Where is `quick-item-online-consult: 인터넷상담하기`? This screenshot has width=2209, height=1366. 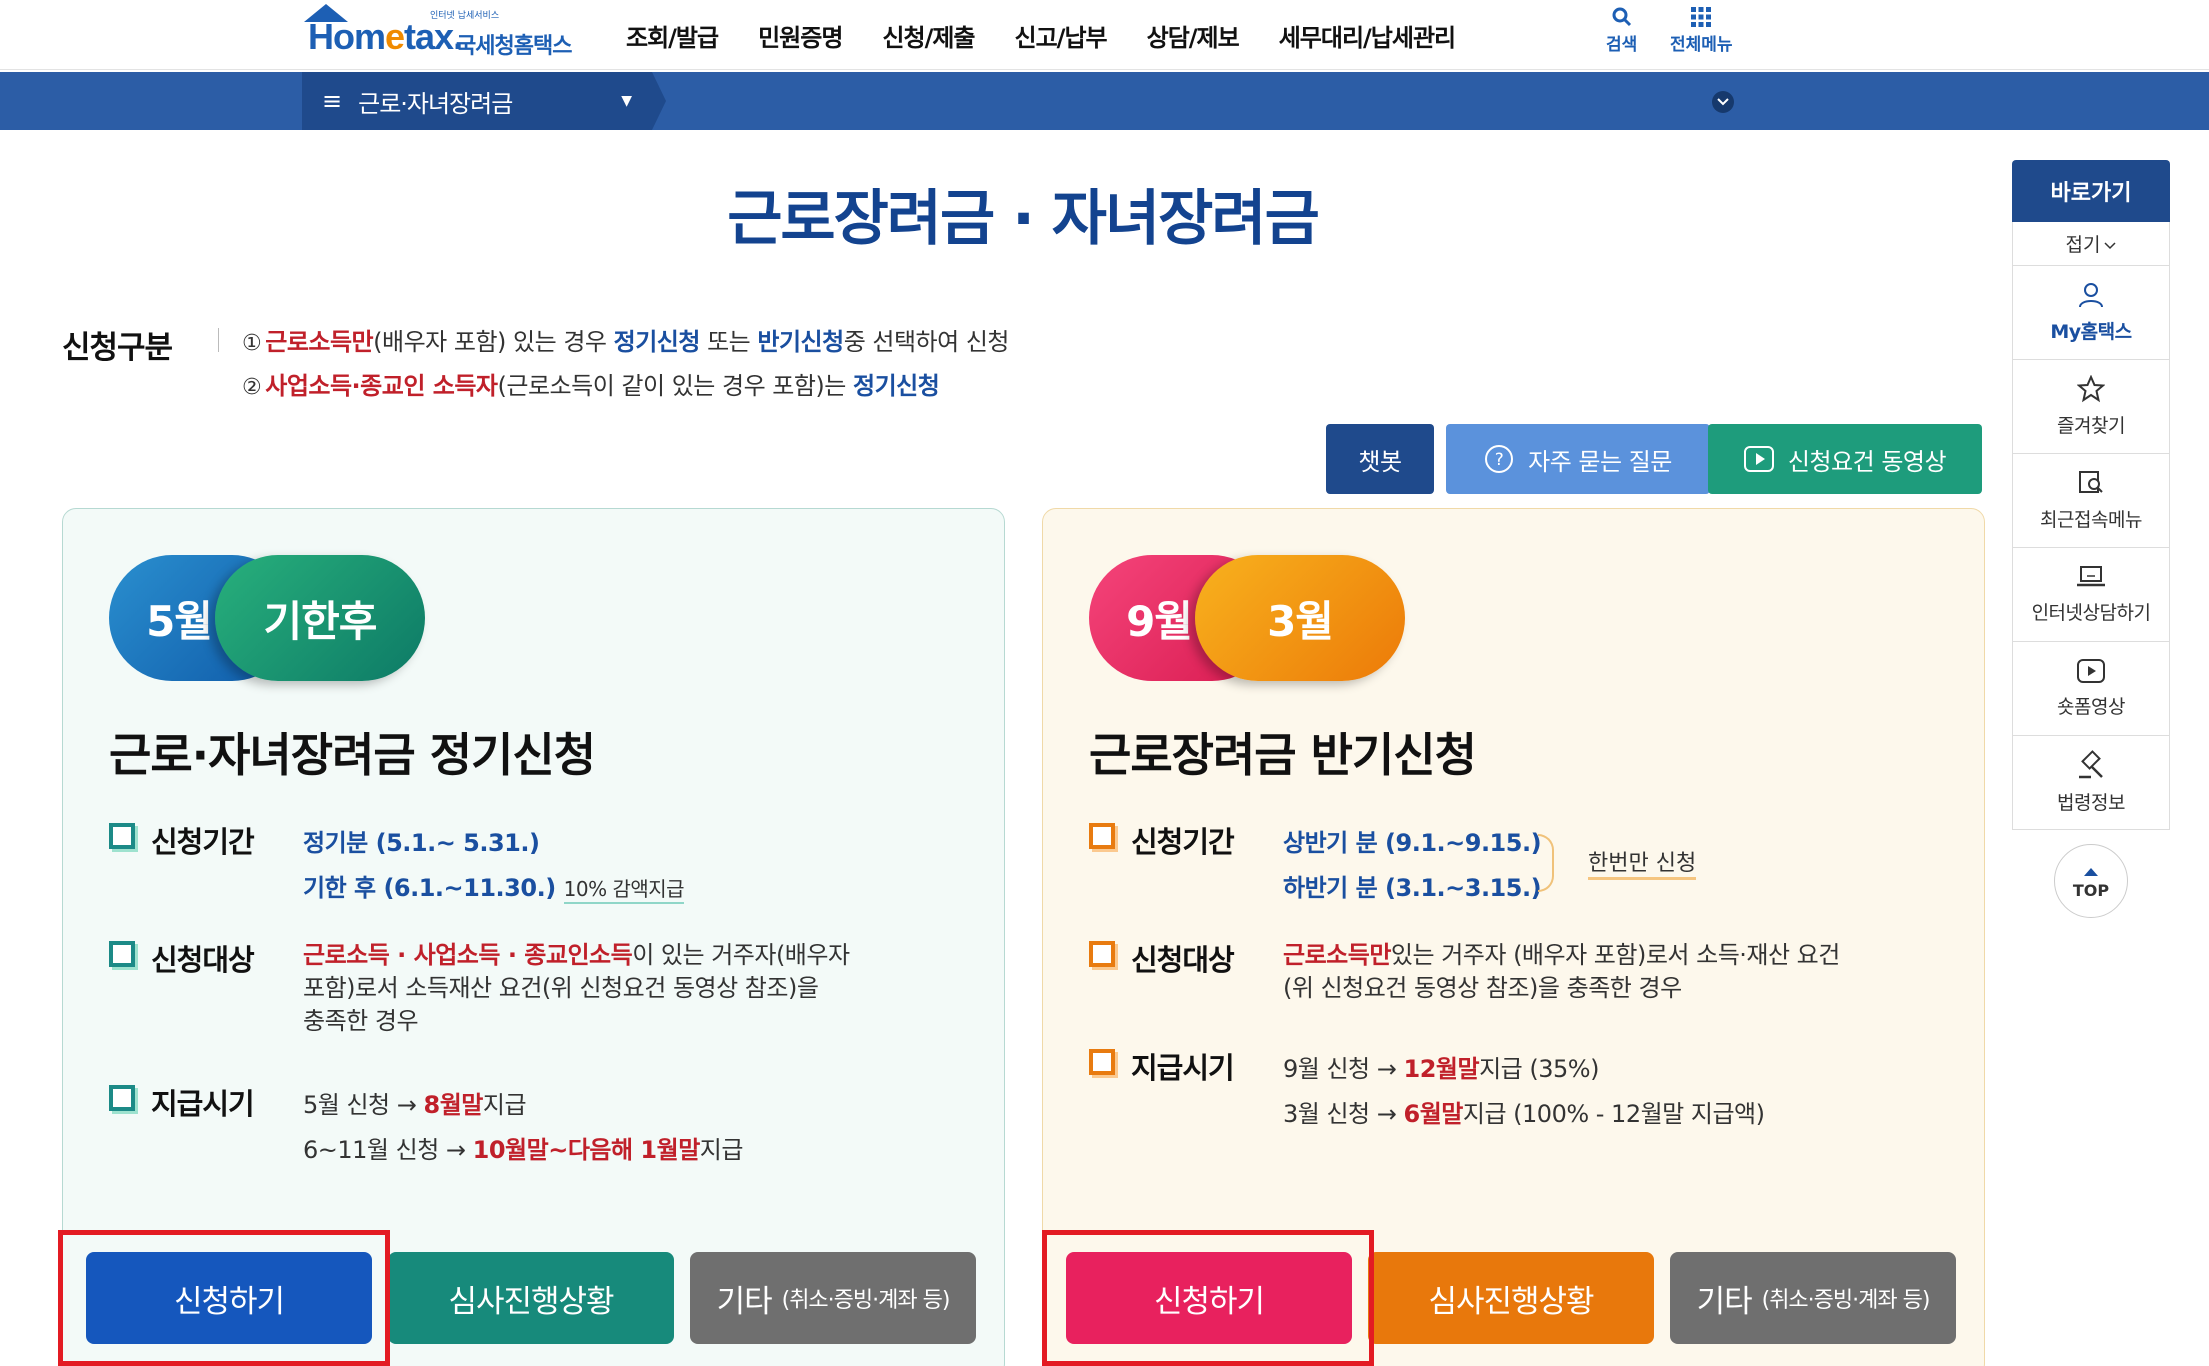
quick-item-online-consult: 인터넷상담하기 is located at coordinates (2091, 595).